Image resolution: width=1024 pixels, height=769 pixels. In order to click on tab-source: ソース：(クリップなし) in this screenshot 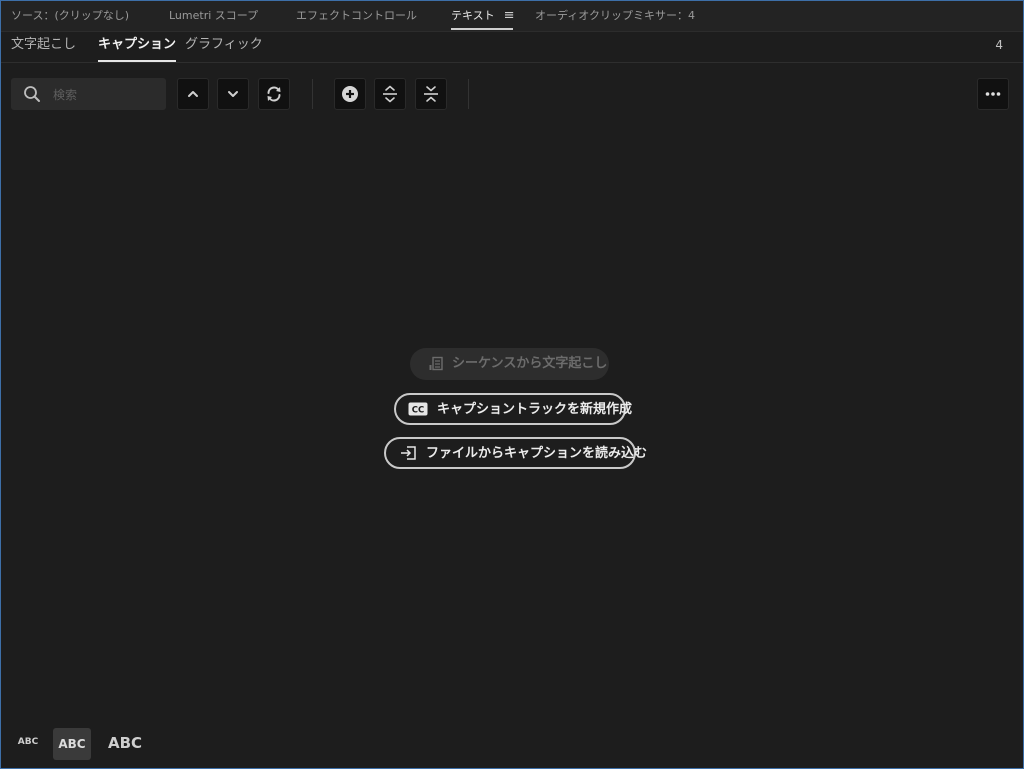, I will do `click(70, 16)`.